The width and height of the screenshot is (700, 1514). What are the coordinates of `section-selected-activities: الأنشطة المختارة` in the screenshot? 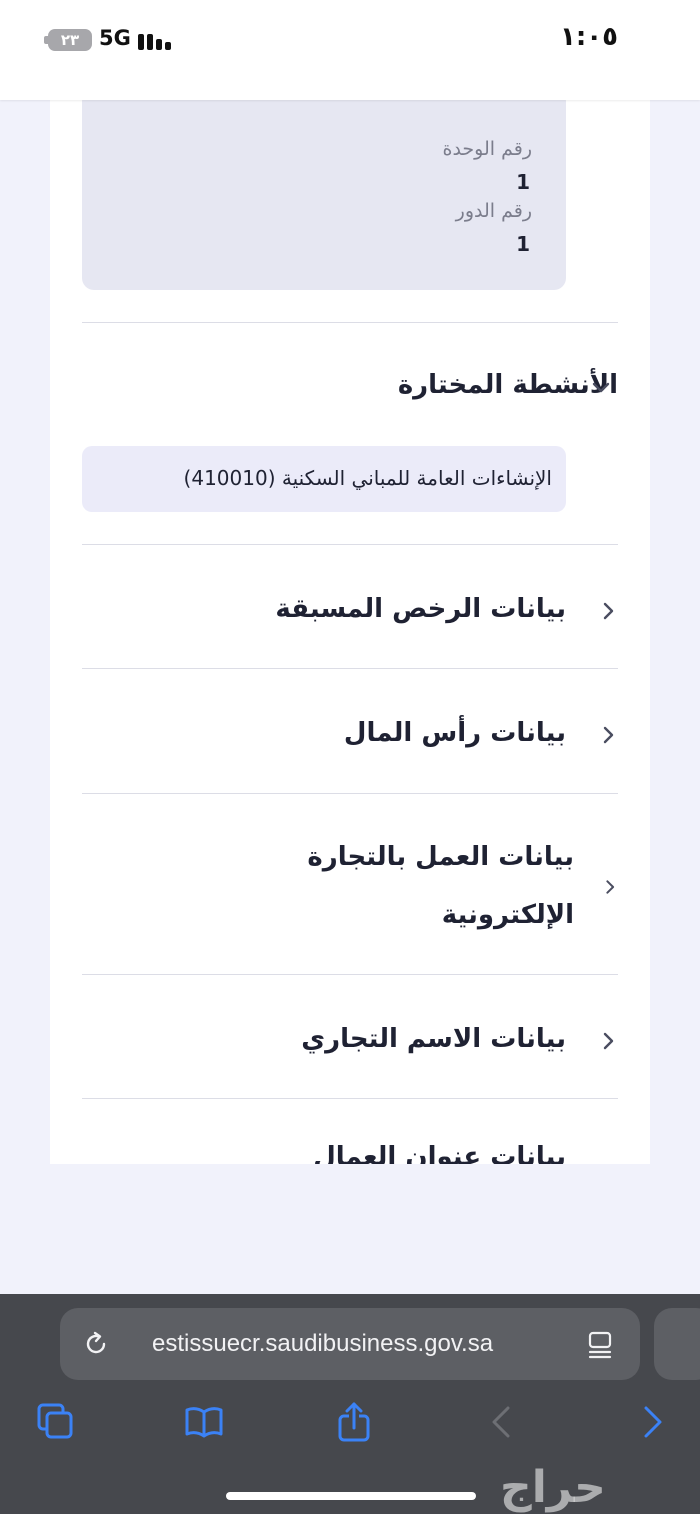 It's located at (350, 387).